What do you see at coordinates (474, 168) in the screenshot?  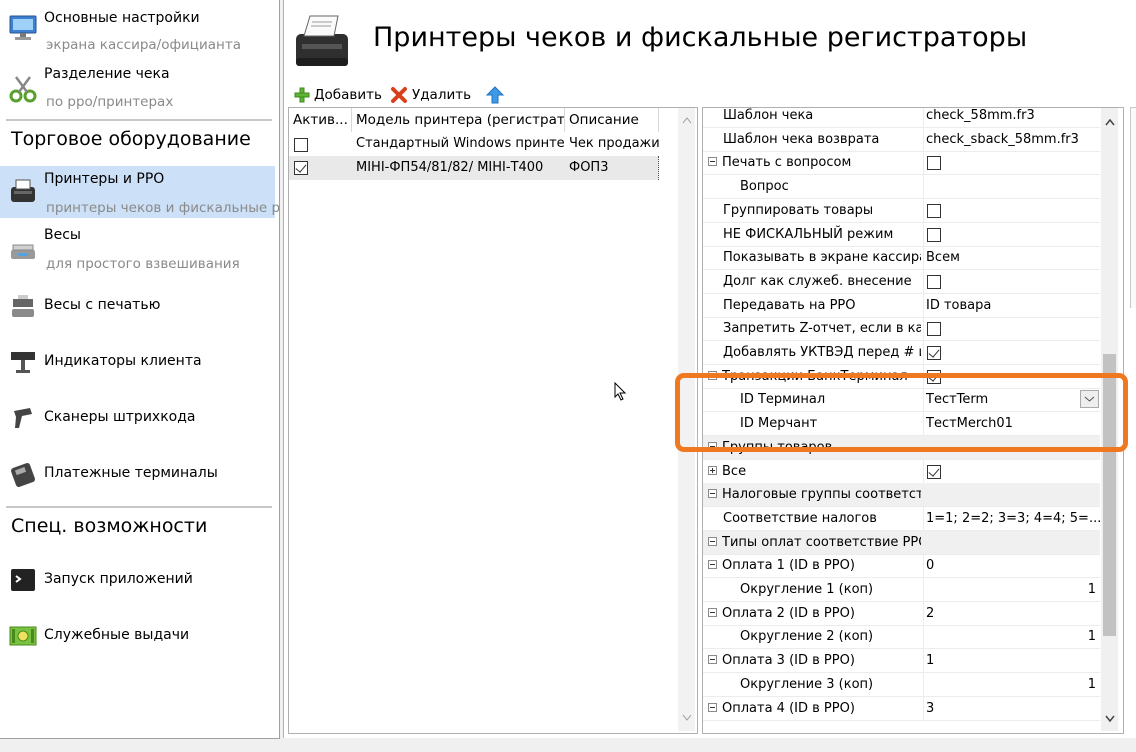 I see `table-row: МІНІ-ФП54/81/82/ МІНІ-Т400 ФОП3` at bounding box center [474, 168].